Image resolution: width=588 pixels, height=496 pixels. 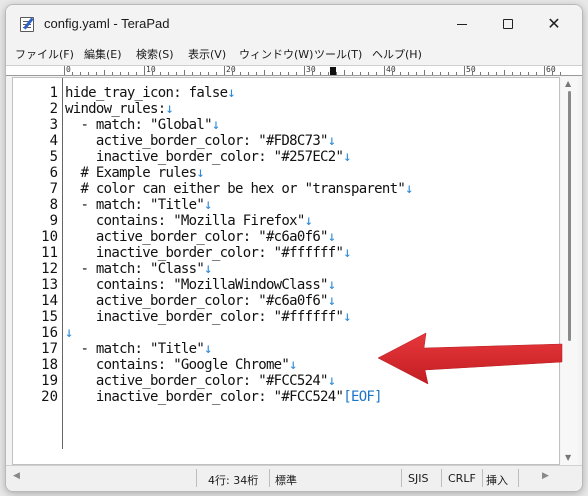 I want to click on annotation-arrow-shape, so click(x=470, y=358).